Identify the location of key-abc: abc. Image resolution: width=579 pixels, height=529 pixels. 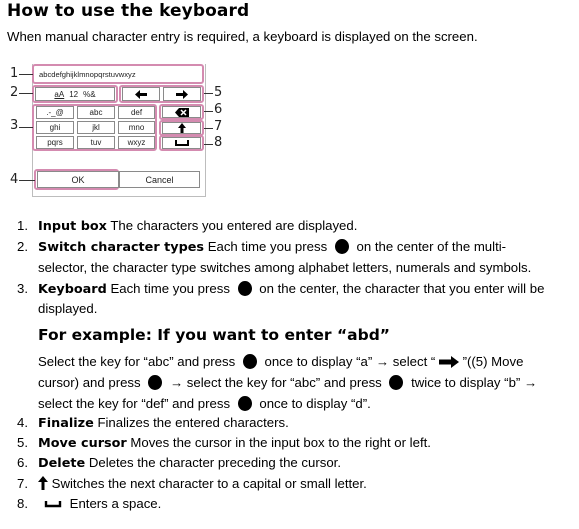
(96, 112).